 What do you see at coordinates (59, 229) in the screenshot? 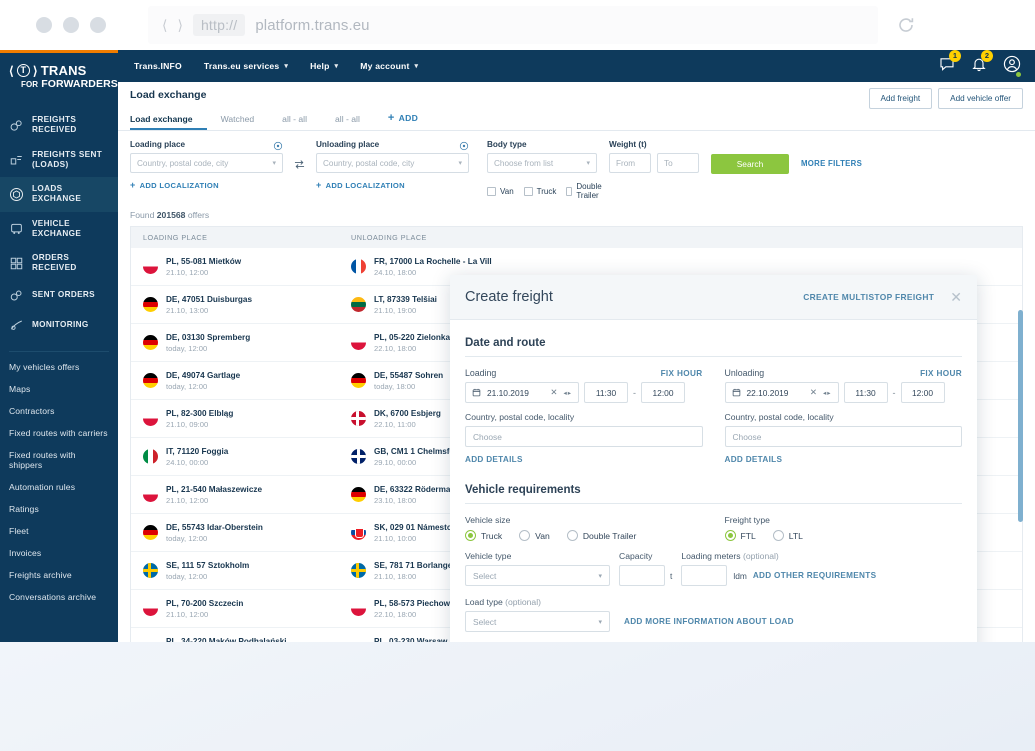
I see `sidebar-item-vehicle-exchange: VEHICLE EXCHANGE` at bounding box center [59, 229].